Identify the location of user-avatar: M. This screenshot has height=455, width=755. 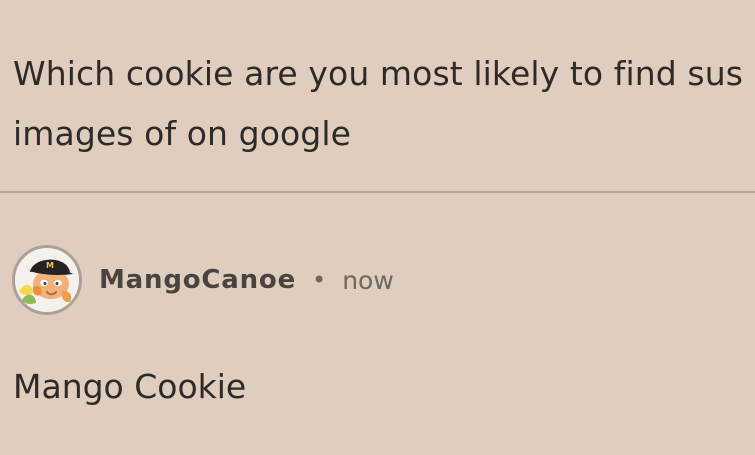
(47, 280).